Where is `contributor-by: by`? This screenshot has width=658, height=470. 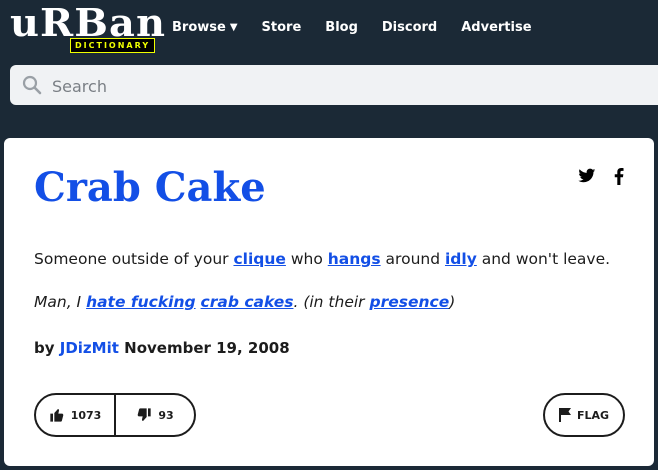 contributor-by: by is located at coordinates (44, 348).